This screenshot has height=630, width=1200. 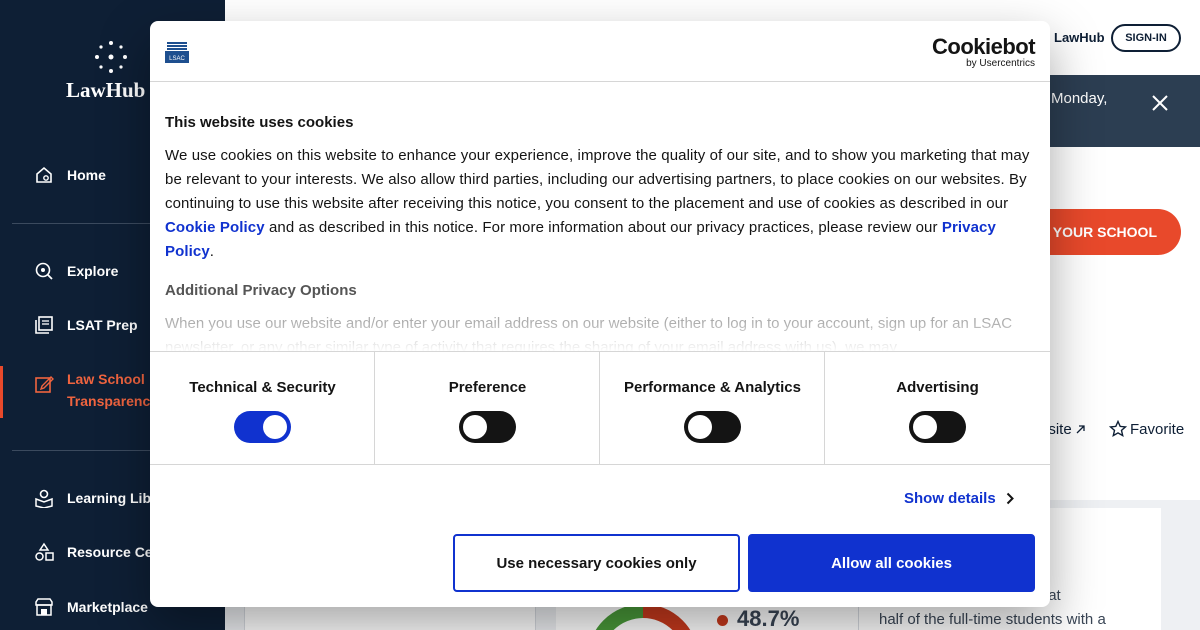 What do you see at coordinates (950, 498) in the screenshot?
I see `show-details-label: Show details` at bounding box center [950, 498].